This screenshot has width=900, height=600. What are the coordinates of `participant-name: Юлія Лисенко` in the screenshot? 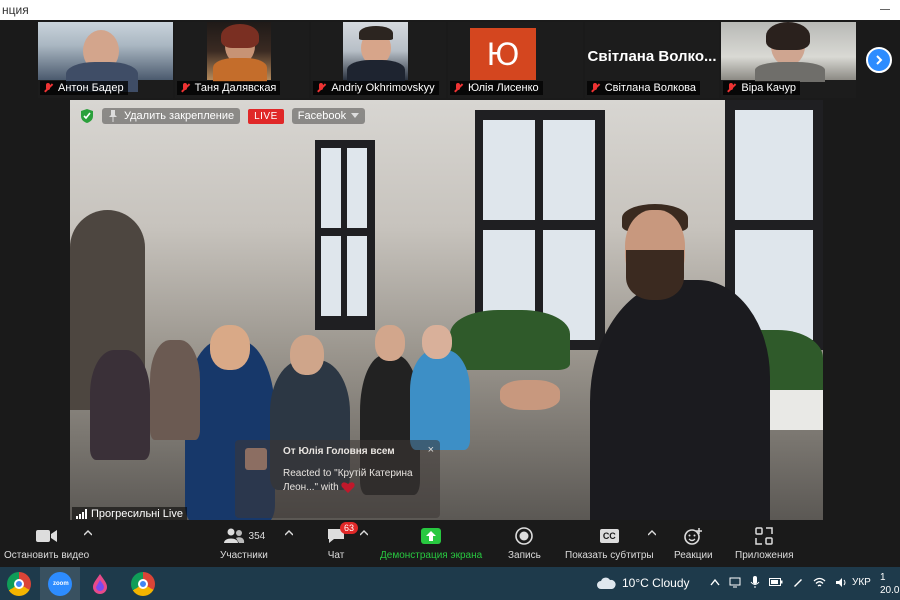 It's located at (503, 88).